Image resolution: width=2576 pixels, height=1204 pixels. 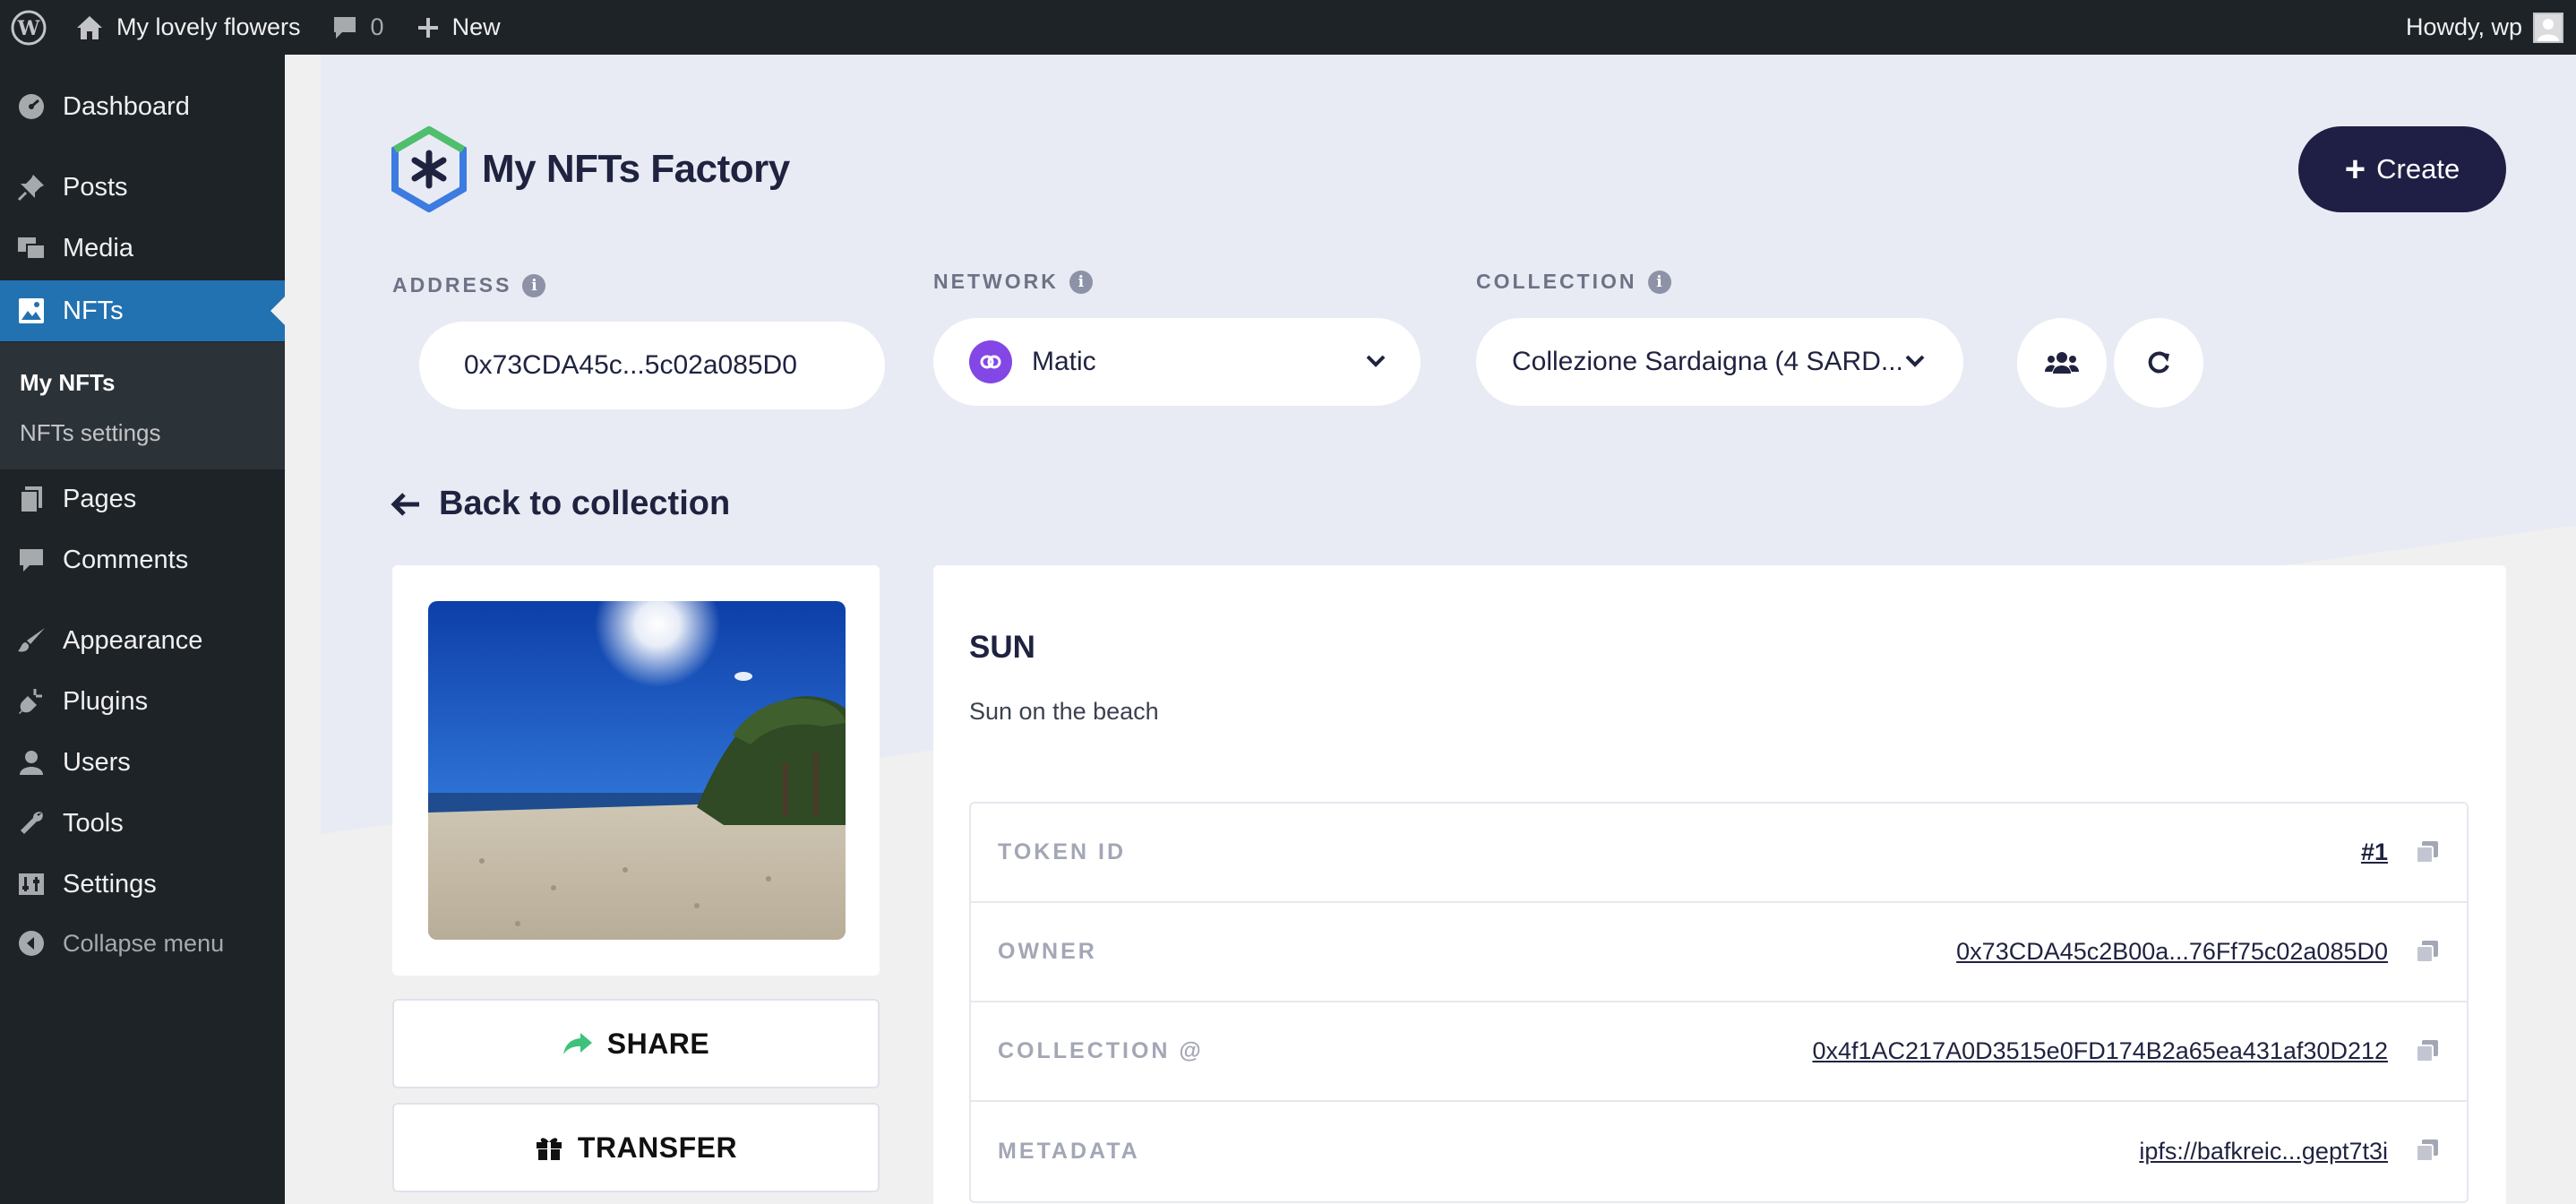 I want to click on svg-text: W, so click(x=28, y=28).